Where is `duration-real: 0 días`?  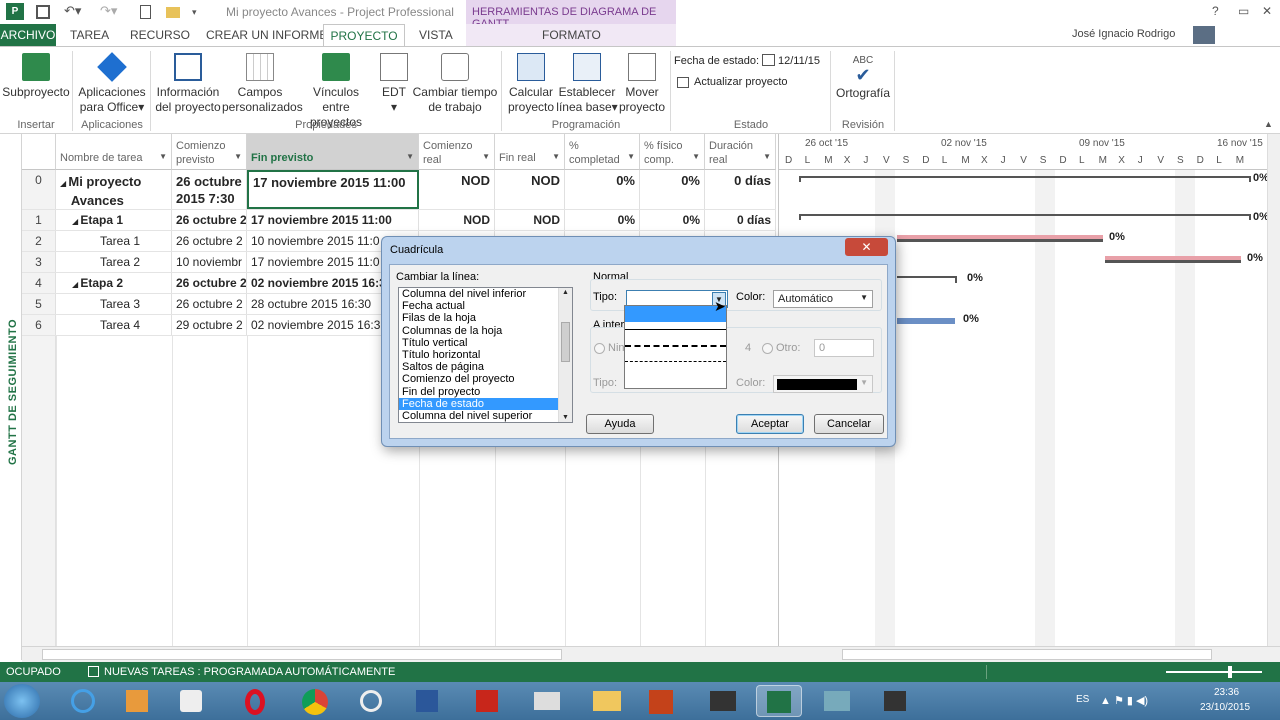
duration-real: 0 días is located at coordinates (740, 189).